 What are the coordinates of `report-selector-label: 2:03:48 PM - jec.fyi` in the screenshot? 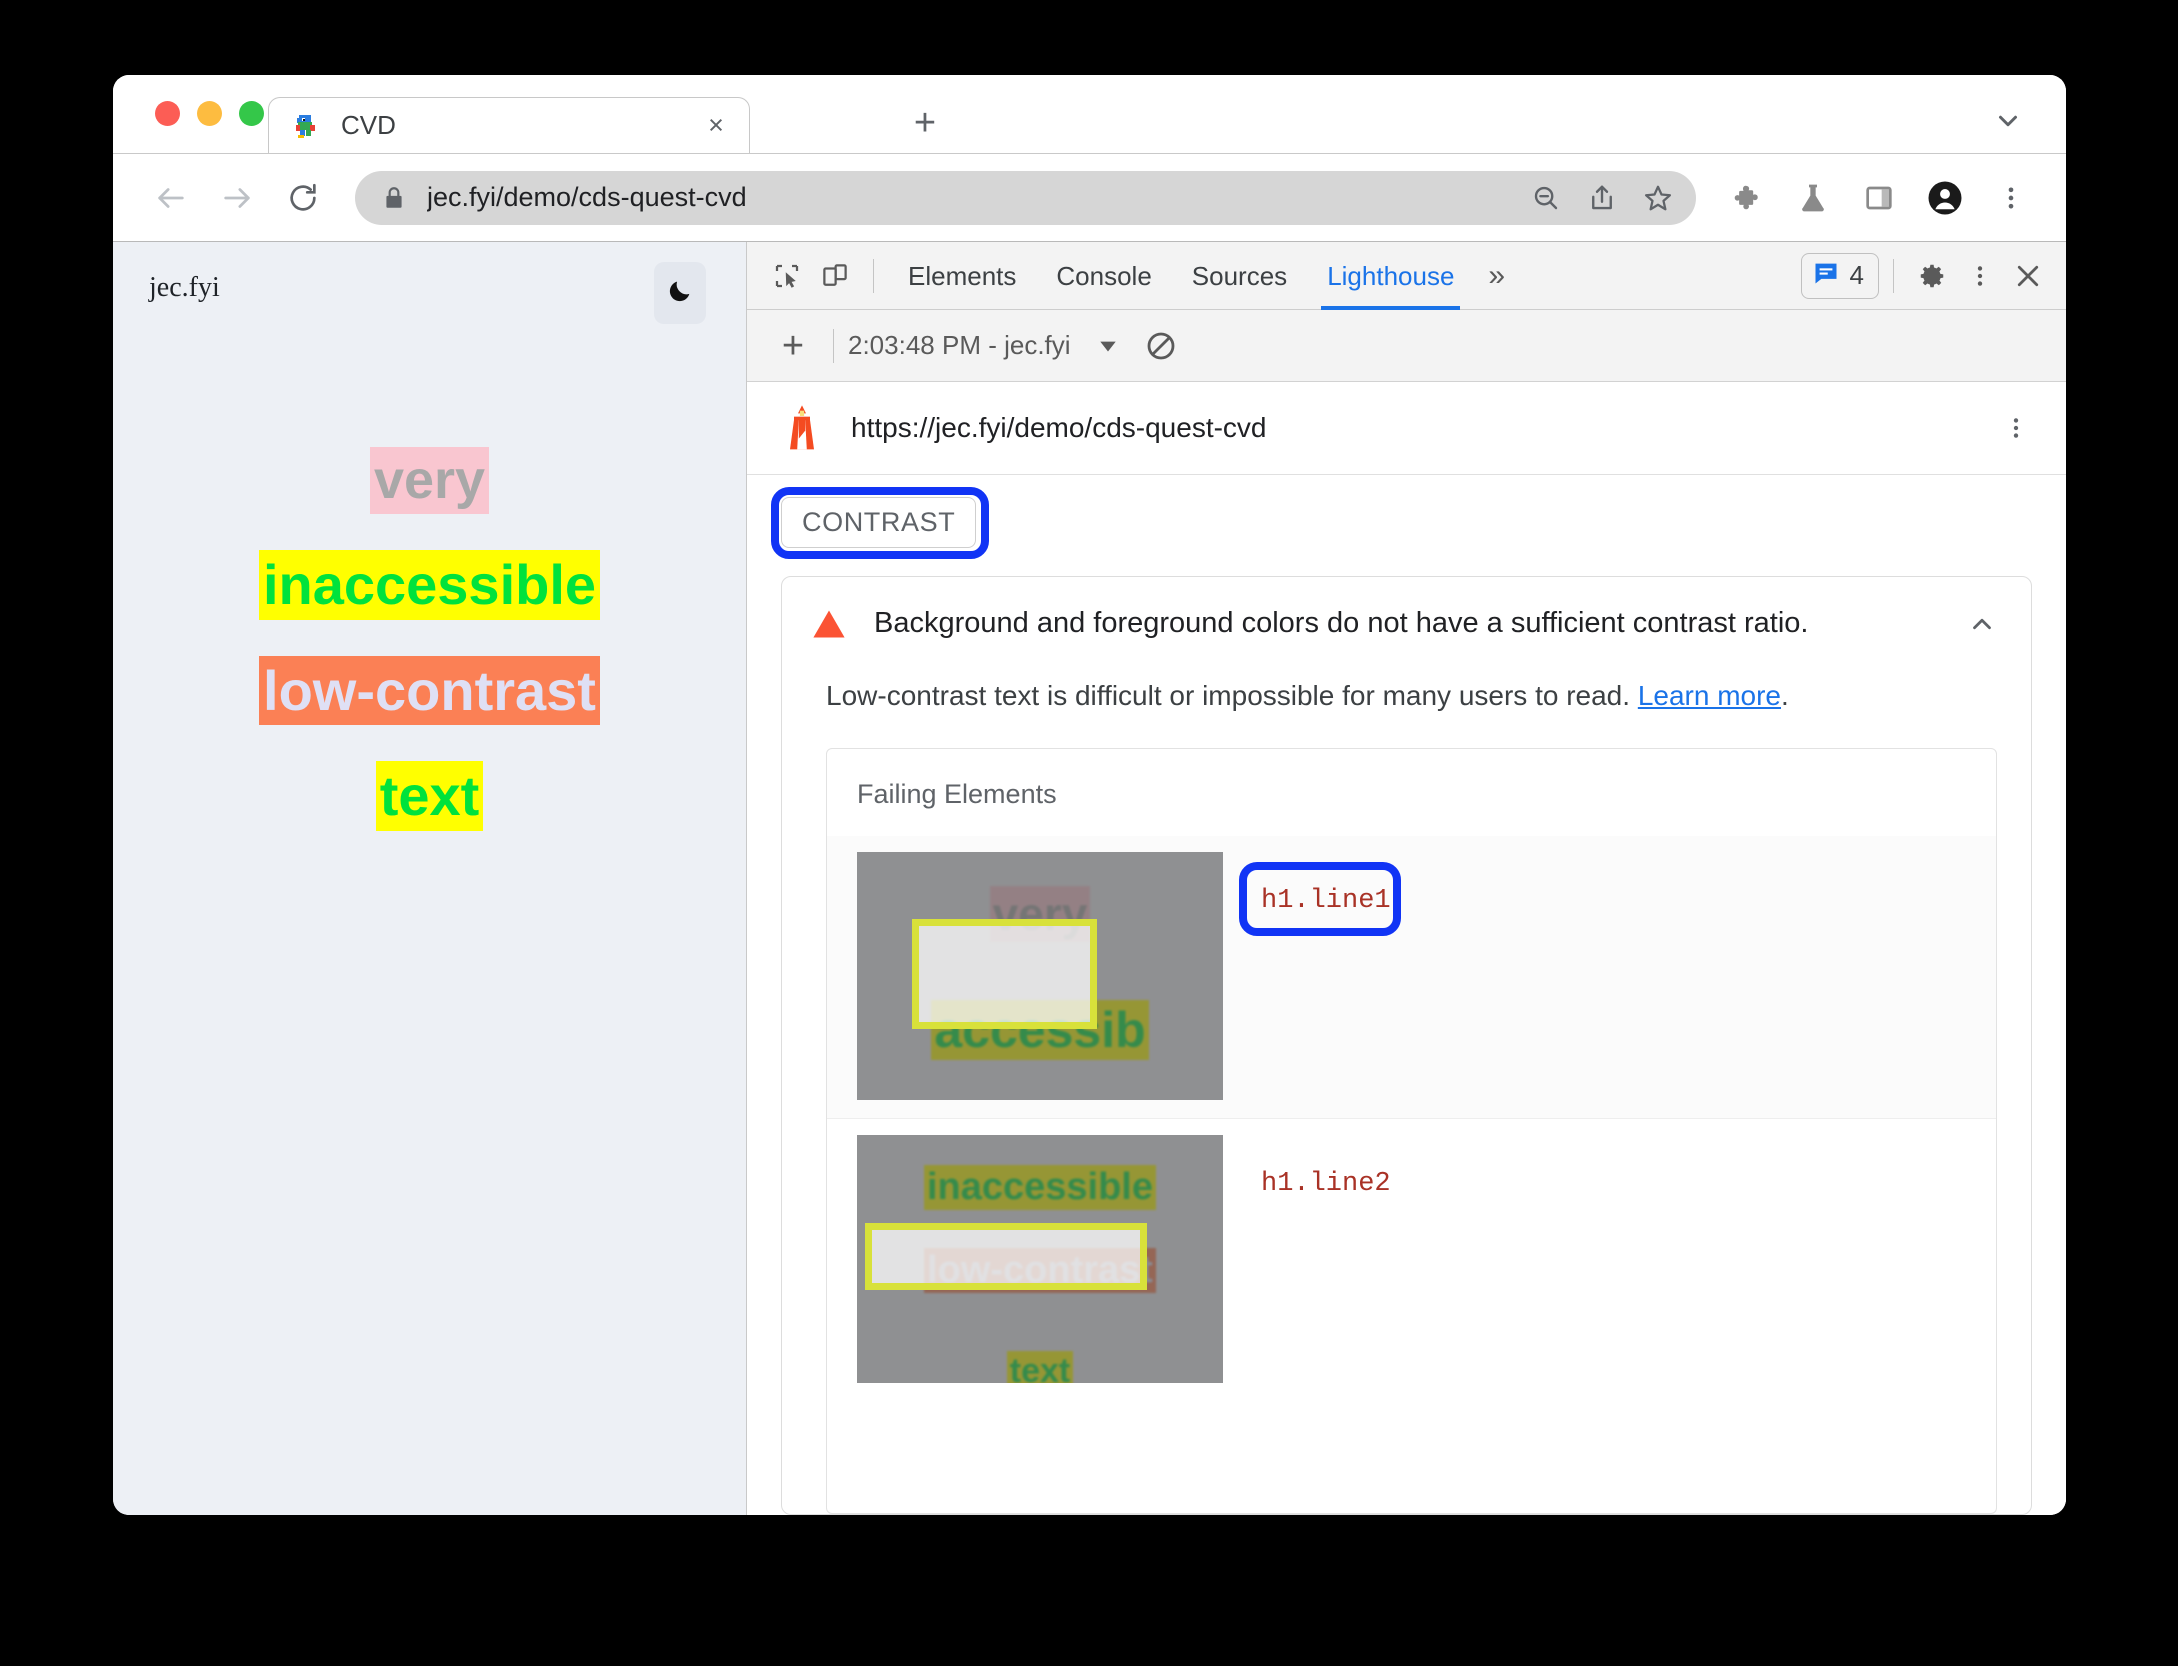 It's located at (959, 345).